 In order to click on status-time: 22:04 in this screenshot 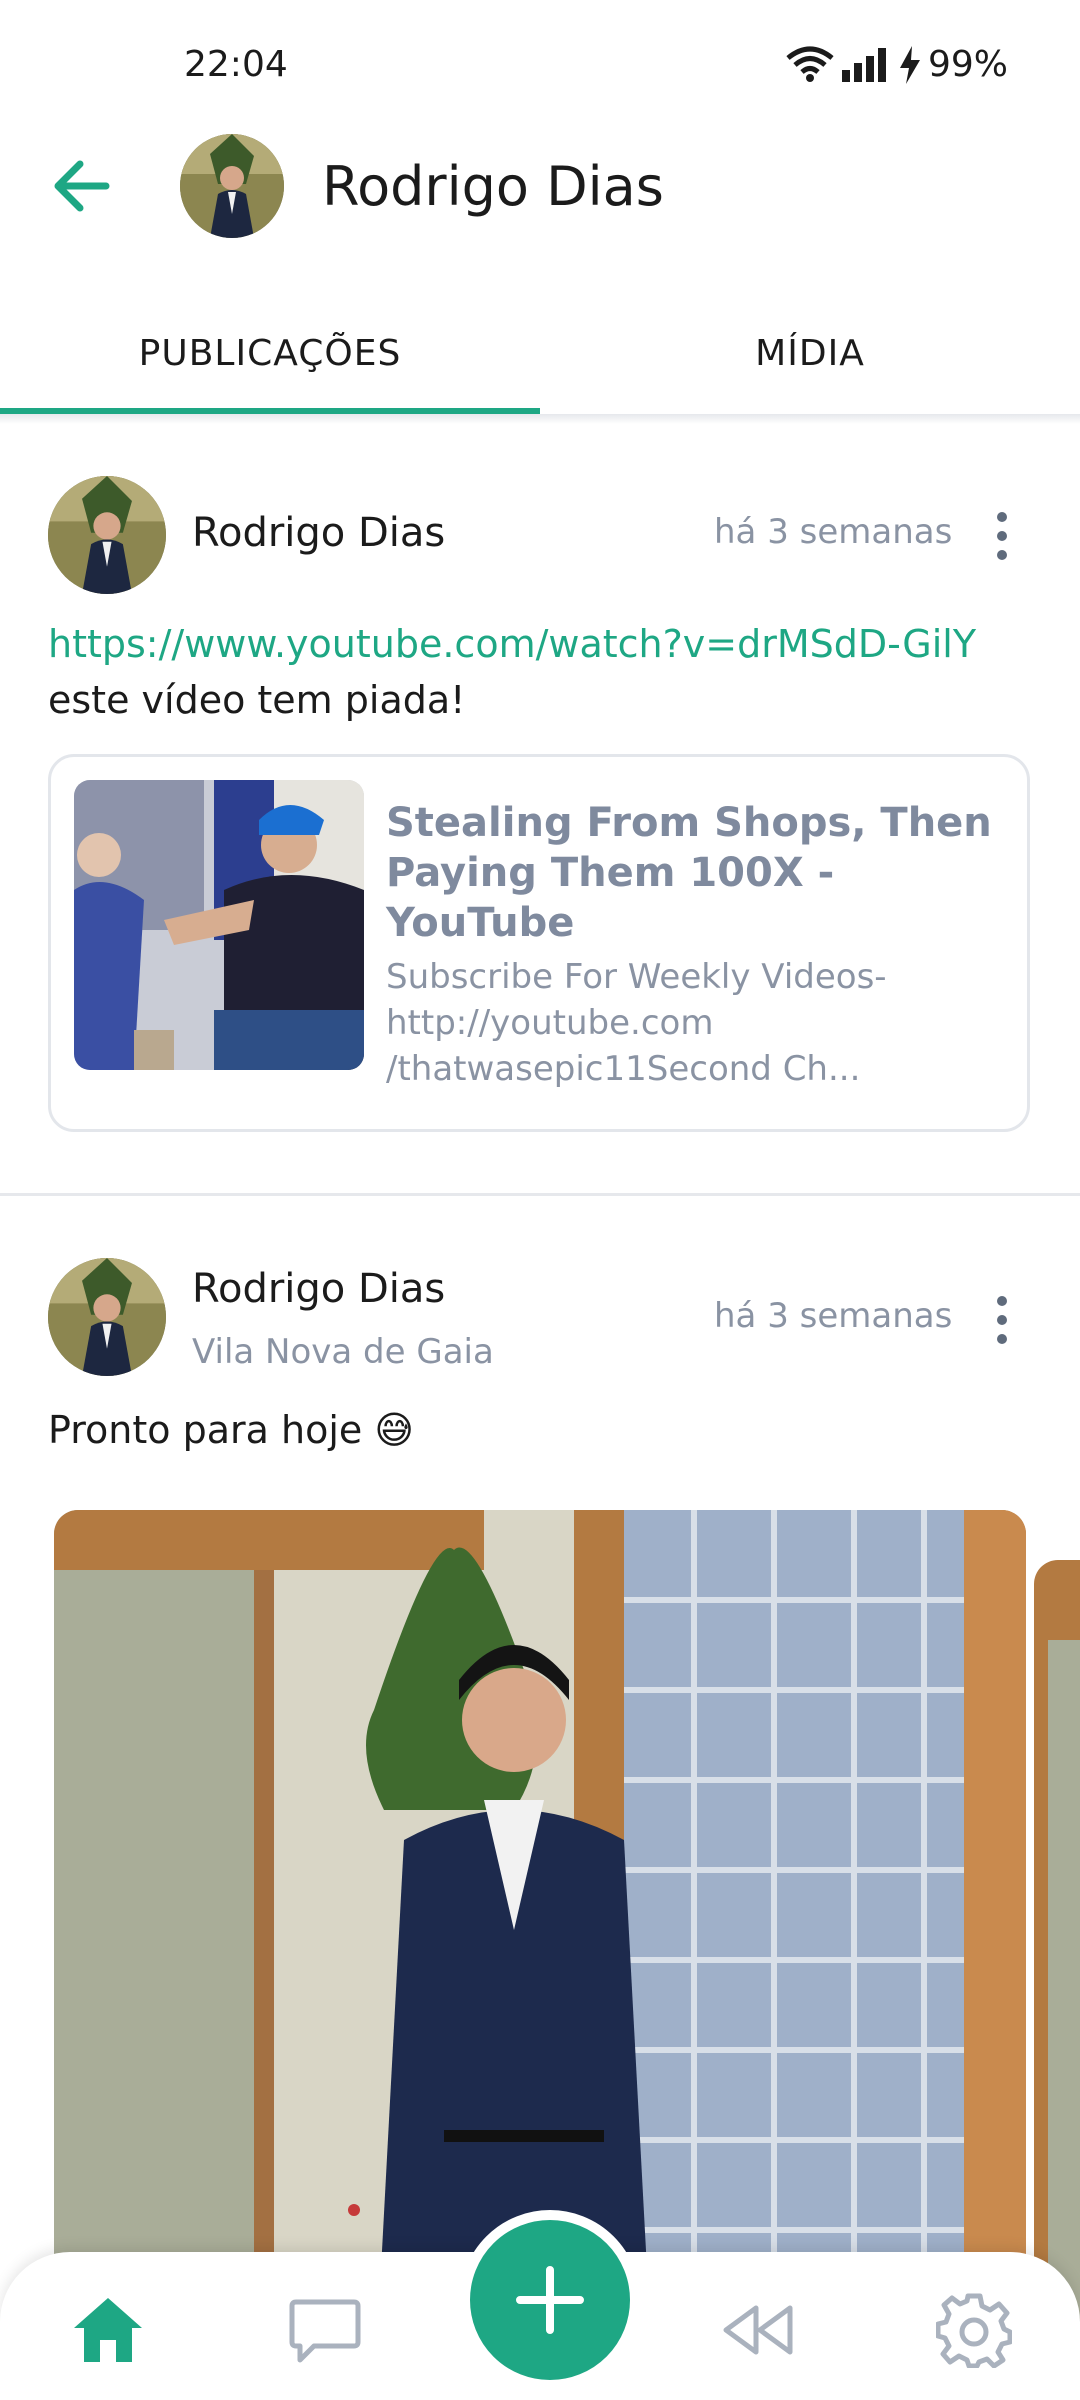, I will do `click(236, 64)`.